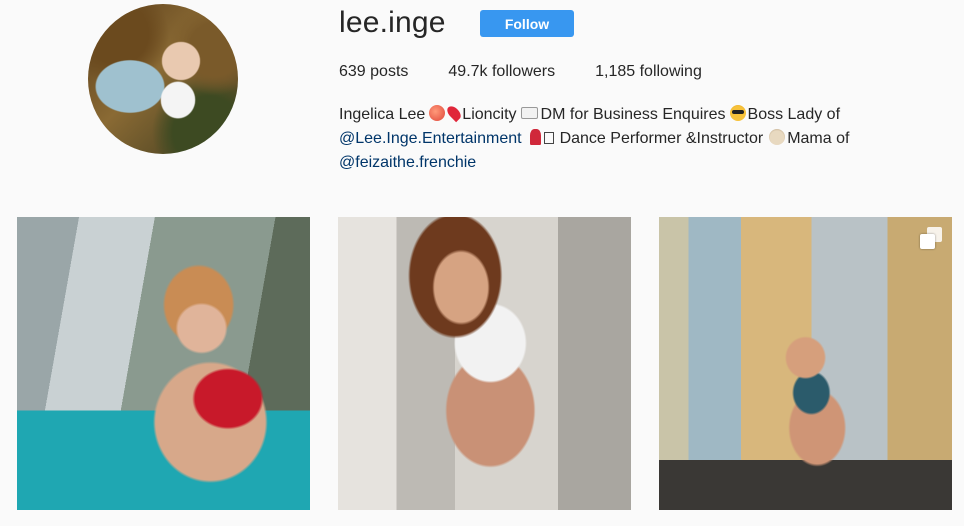  Describe the element at coordinates (648, 72) in the screenshot. I see `following-count: 1,185 following` at that location.